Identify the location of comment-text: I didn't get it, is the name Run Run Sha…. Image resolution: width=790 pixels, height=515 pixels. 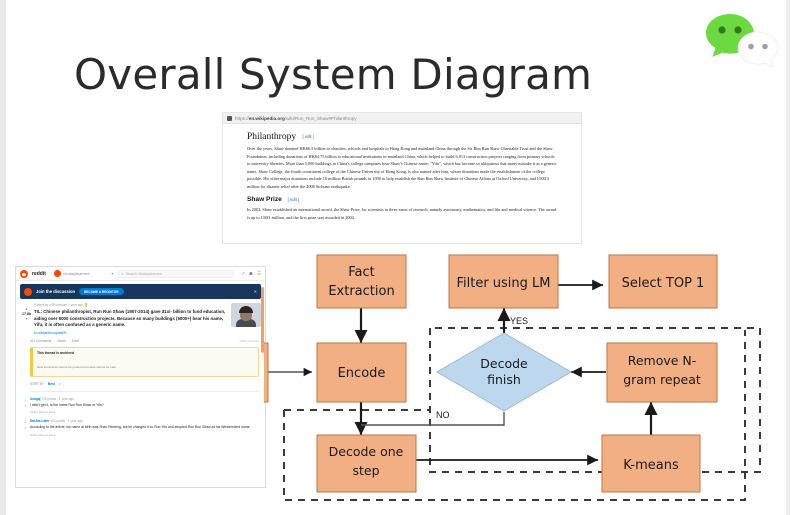
(66, 404).